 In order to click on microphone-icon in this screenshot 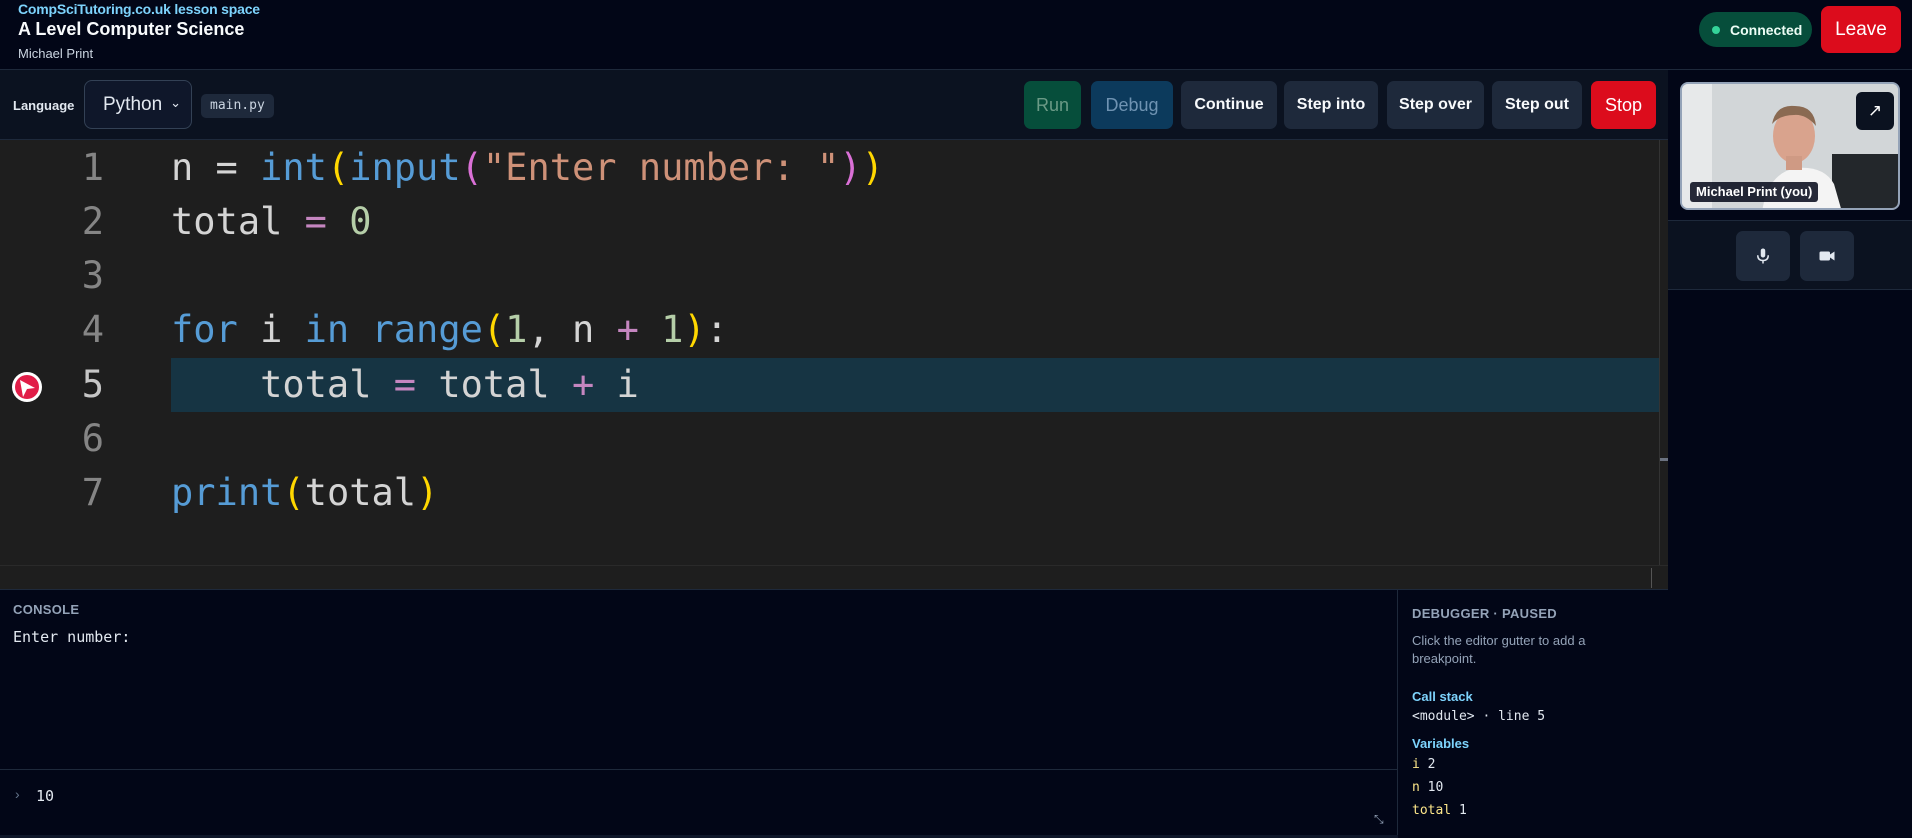, I will do `click(1763, 256)`.